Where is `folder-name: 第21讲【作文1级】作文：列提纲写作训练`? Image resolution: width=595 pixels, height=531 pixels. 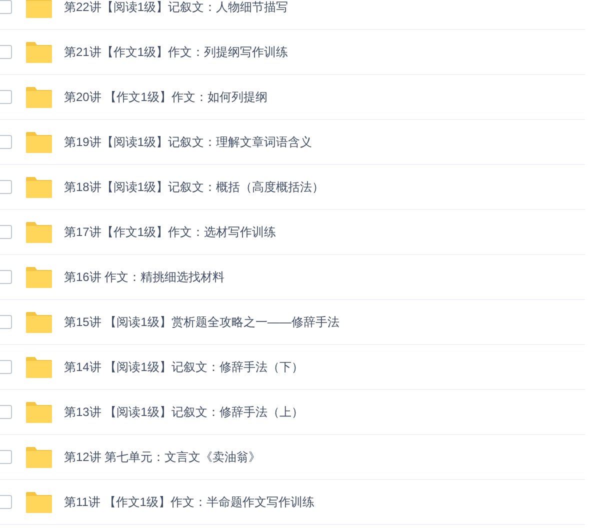
folder-name: 第21讲【作文1级】作文：列提纲写作训练 is located at coordinates (176, 52).